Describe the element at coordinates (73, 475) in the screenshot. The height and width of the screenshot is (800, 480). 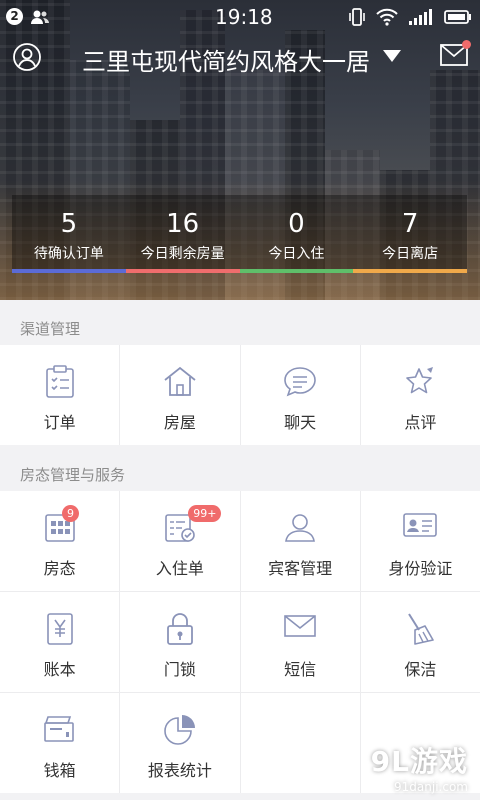
I see `section-title-room: 房态管理与服务` at that location.